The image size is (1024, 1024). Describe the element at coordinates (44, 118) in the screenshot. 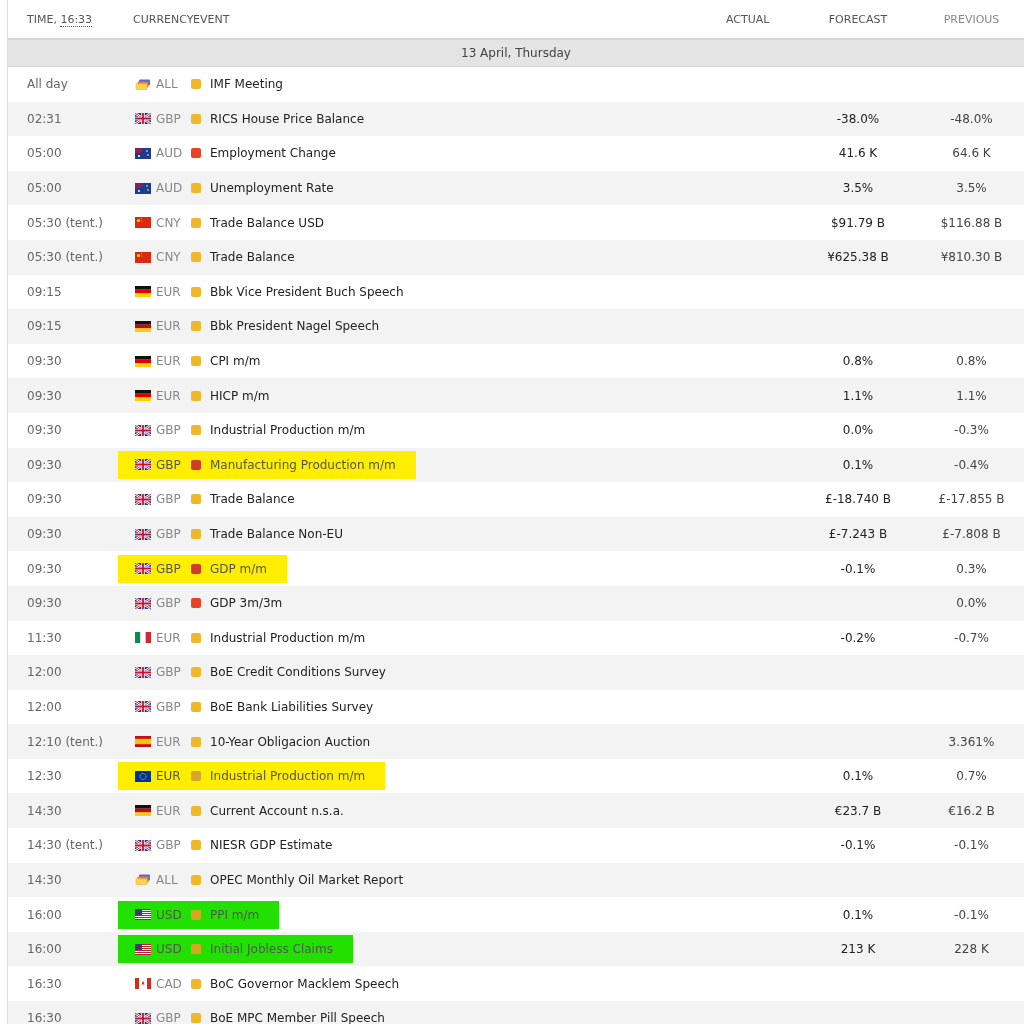

I see `time-cell: 02:31` at that location.